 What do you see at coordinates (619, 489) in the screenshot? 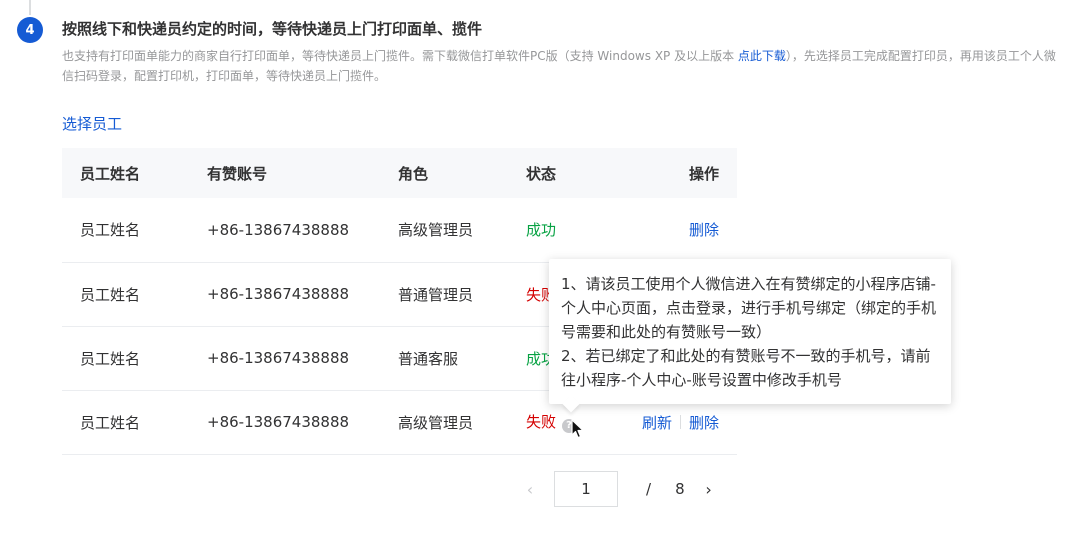
I see `pagination: ‹ / 8 ›` at bounding box center [619, 489].